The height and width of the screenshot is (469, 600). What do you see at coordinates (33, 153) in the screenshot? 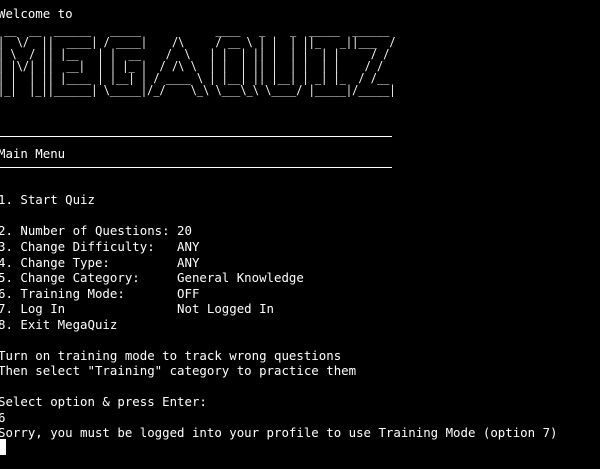
I see `menu-title: Main Menu` at bounding box center [33, 153].